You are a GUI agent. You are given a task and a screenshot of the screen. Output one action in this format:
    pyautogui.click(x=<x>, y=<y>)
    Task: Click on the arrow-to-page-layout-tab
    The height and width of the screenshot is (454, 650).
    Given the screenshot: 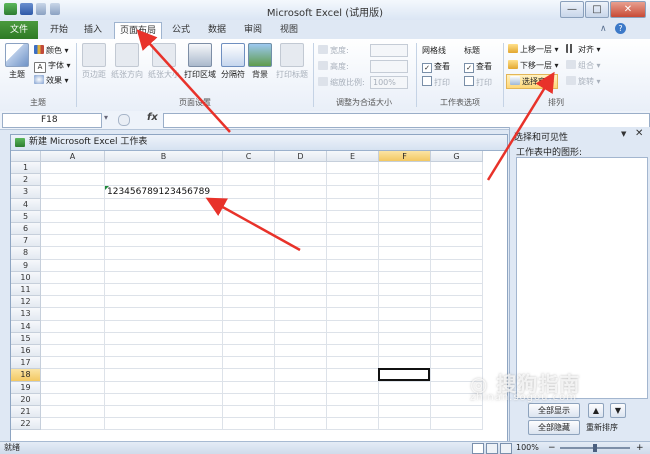 What is the action you would take?
    pyautogui.click(x=183, y=81)
    